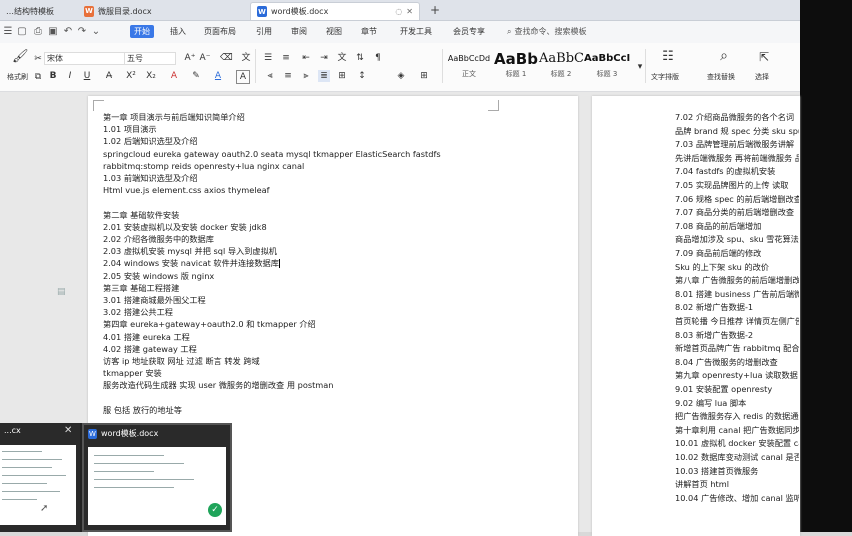 This screenshot has height=536, width=852. Describe the element at coordinates (164, 11) in the screenshot. I see `tab-document-2: W 微服目录.docx` at that location.